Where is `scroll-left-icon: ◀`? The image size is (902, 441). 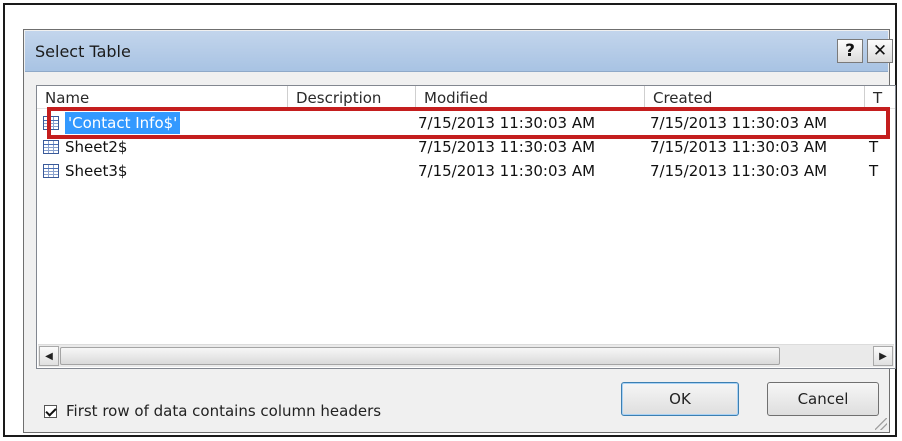 scroll-left-icon: ◀ is located at coordinates (49, 356).